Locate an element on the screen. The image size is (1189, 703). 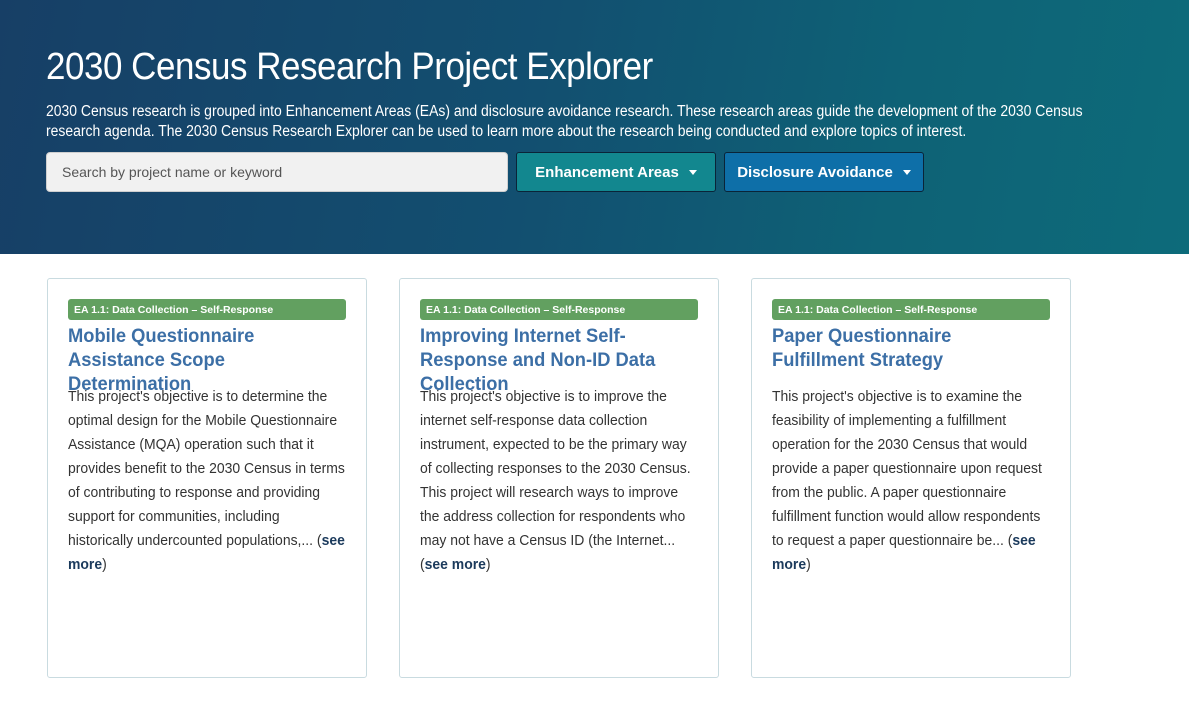
enhancement-areas-dropdown-button: Enhancement Areas is located at coordinates (616, 172).